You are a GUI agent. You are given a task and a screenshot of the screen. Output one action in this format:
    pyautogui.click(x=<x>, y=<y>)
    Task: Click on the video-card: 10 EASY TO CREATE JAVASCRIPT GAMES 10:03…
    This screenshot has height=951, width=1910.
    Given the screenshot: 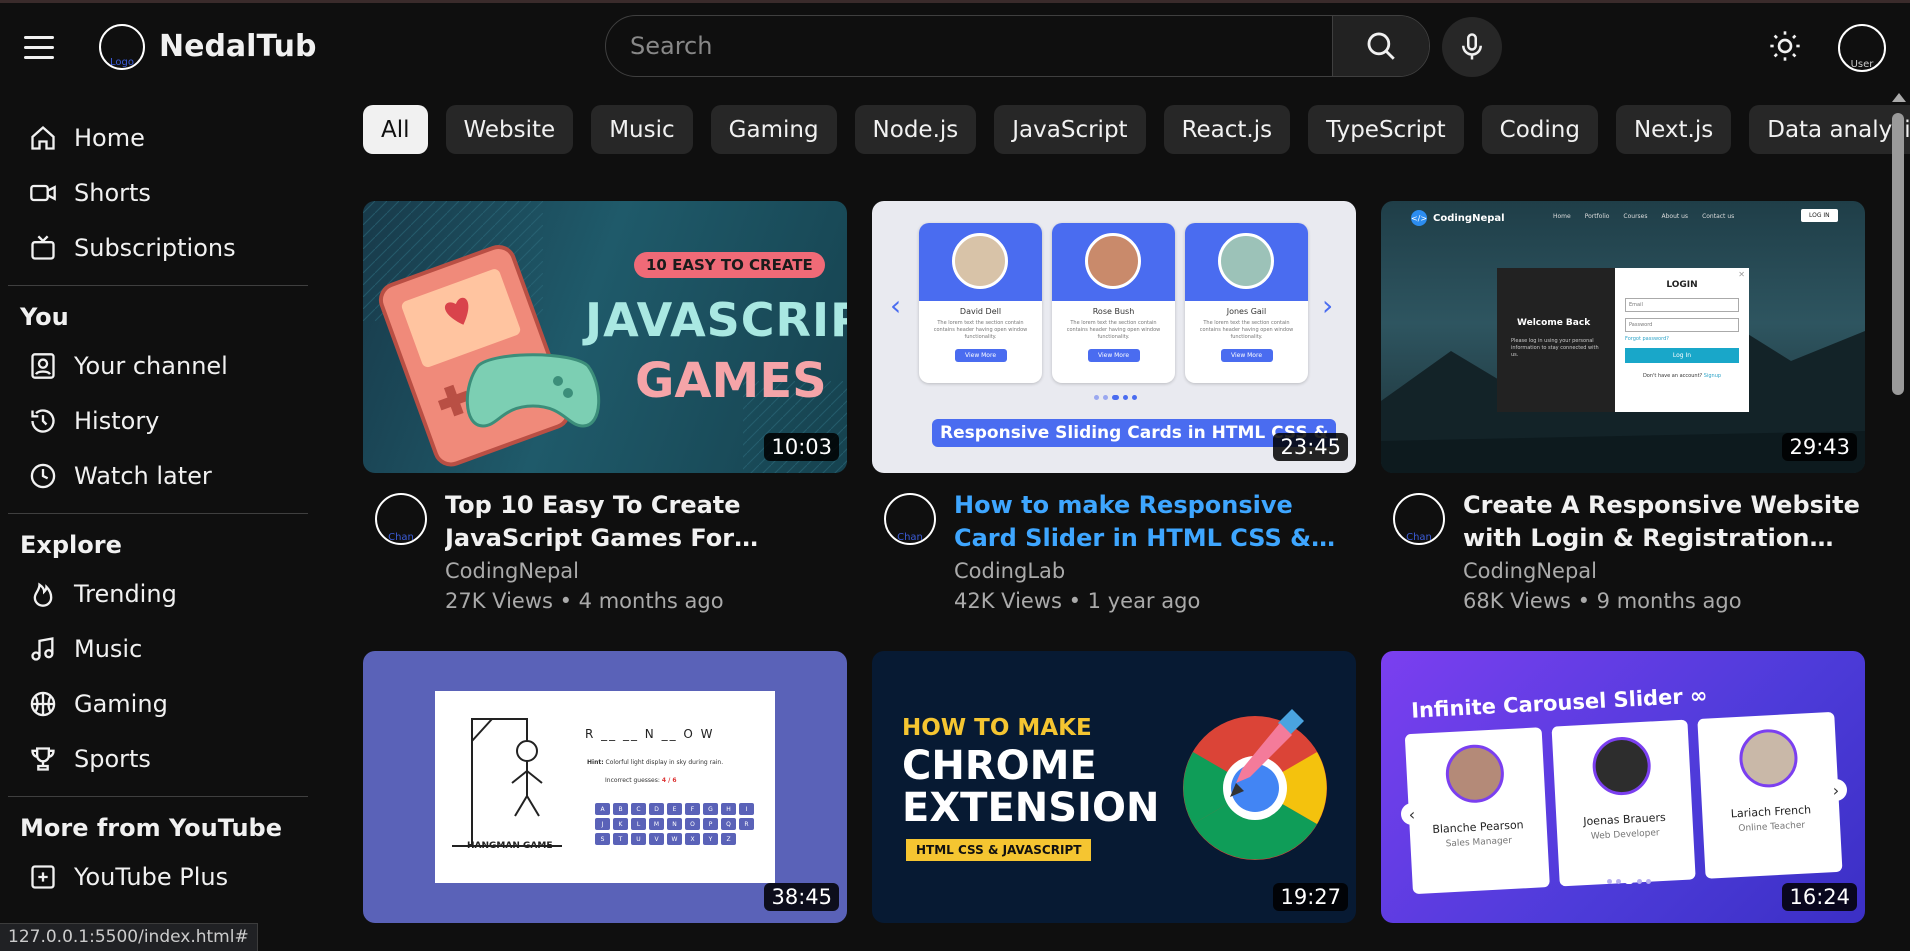 What is the action you would take?
    pyautogui.click(x=605, y=407)
    